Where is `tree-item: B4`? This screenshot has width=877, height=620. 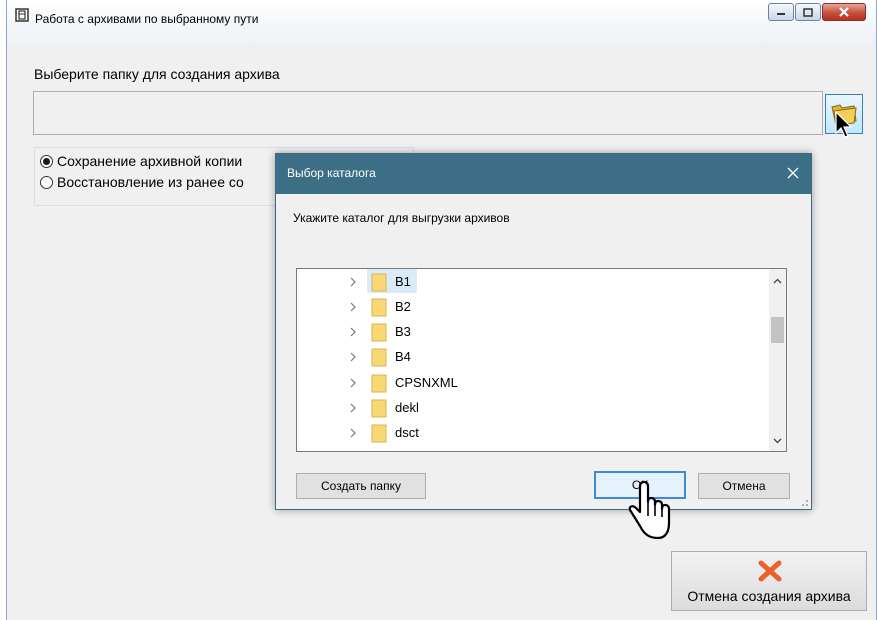 tree-item: B4 is located at coordinates (532, 357).